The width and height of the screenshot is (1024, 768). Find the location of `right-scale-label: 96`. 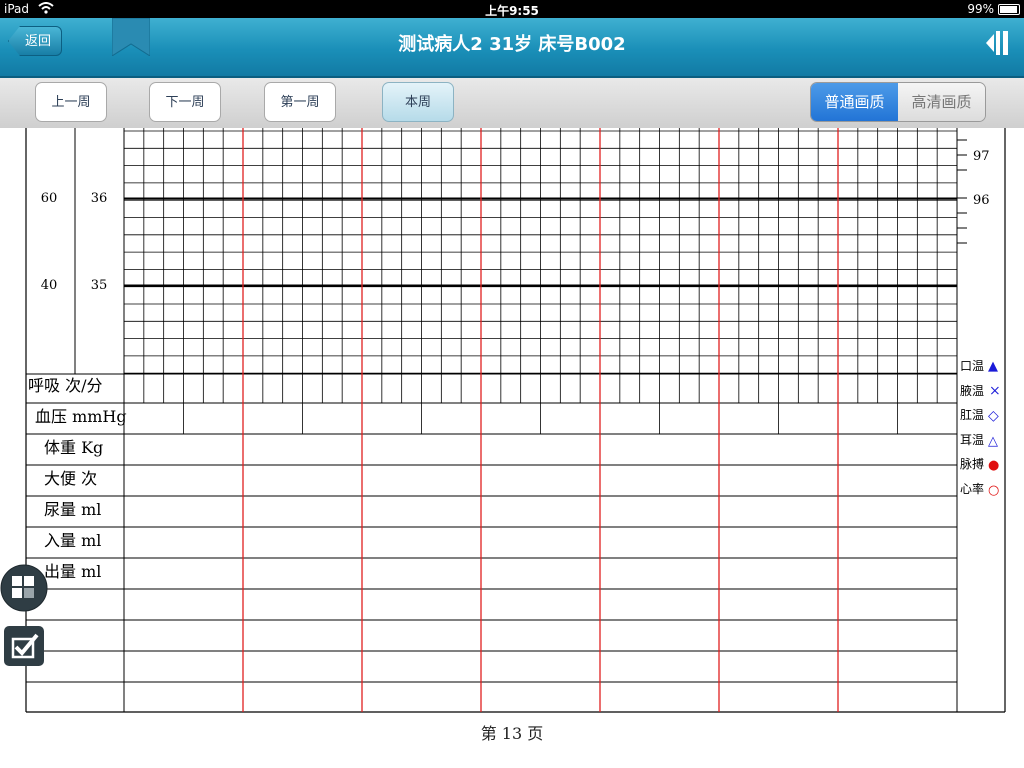

right-scale-label: 96 is located at coordinates (981, 200).